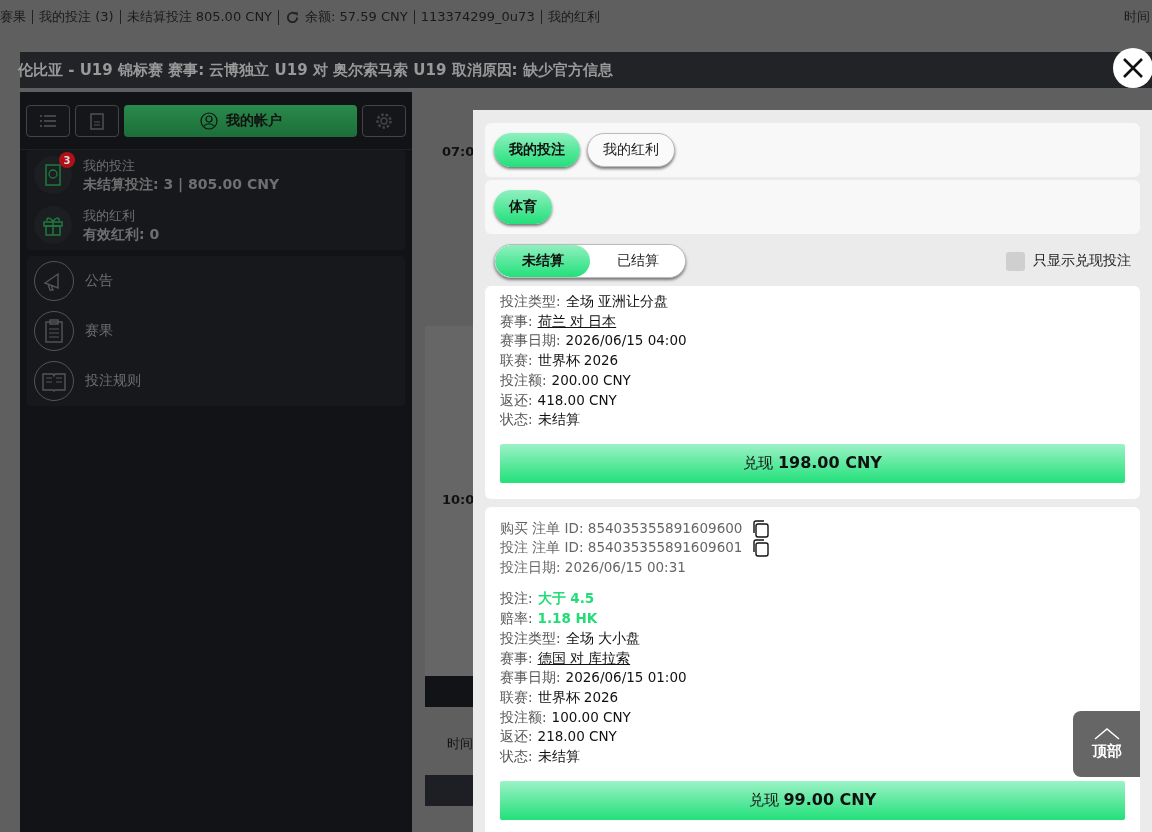 The height and width of the screenshot is (832, 1152). What do you see at coordinates (516, 619) in the screenshot?
I see `field-label: 赔率:` at bounding box center [516, 619].